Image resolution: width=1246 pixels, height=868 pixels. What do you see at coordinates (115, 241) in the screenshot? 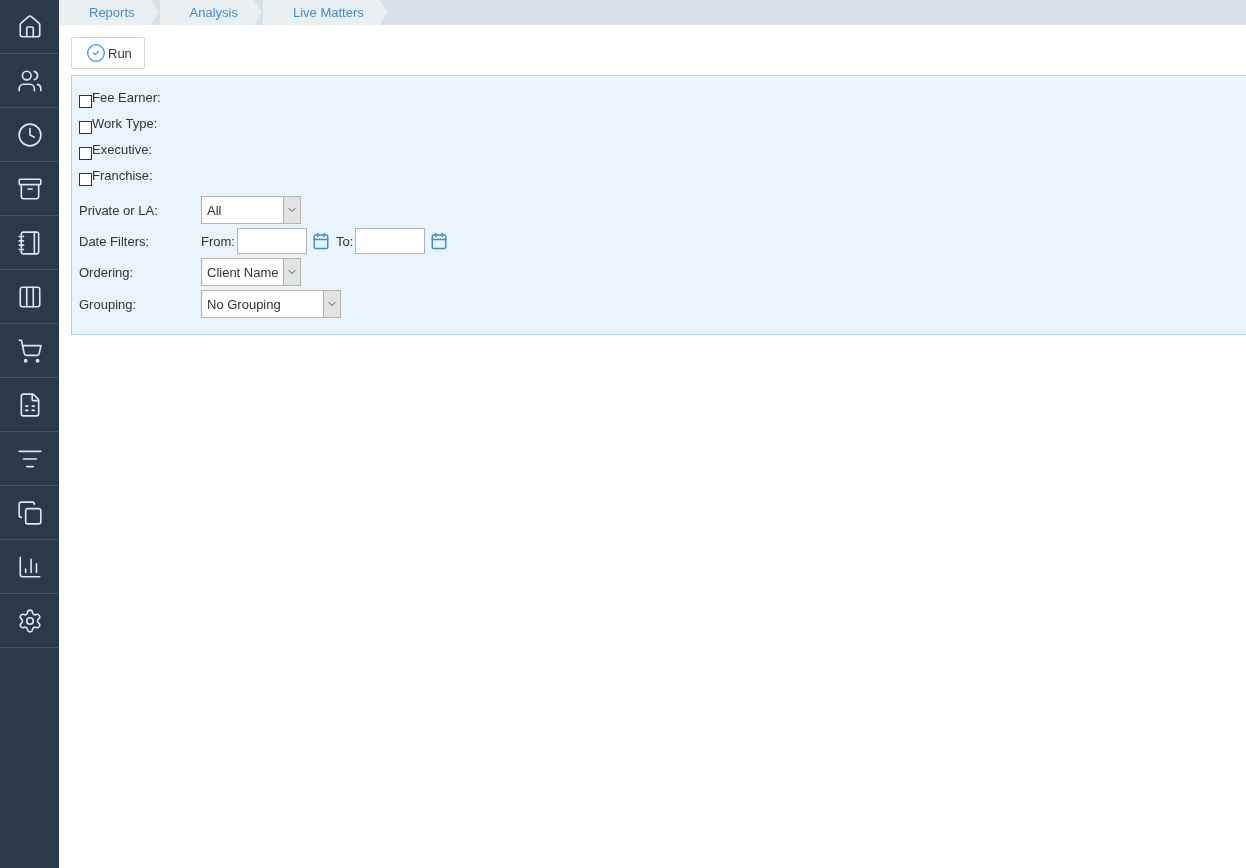
I see `filter-label: Date Filters:` at bounding box center [115, 241].